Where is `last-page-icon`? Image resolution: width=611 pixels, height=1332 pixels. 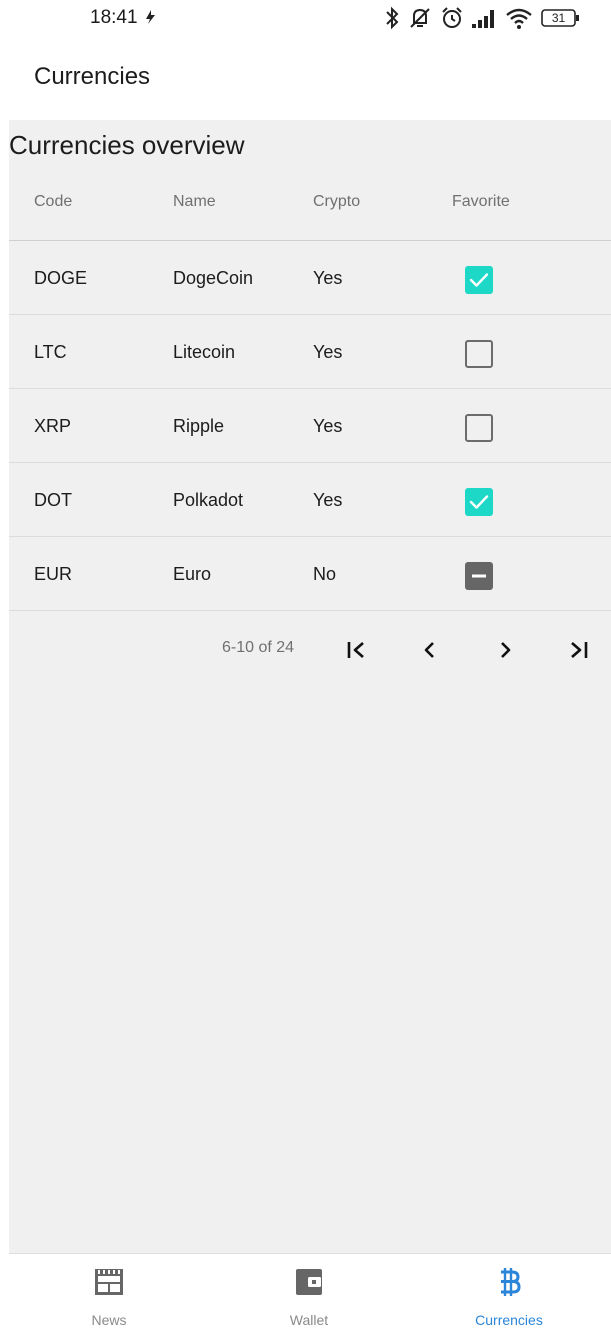 last-page-icon is located at coordinates (579, 650).